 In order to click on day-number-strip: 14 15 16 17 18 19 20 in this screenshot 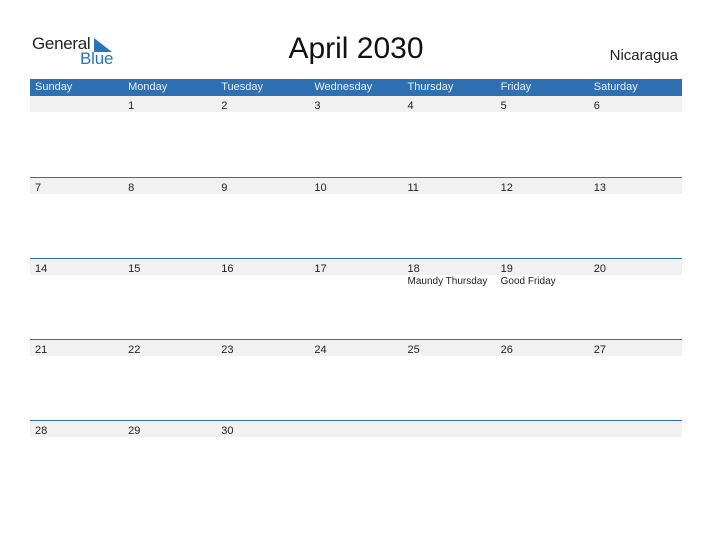, I will do `click(356, 267)`.